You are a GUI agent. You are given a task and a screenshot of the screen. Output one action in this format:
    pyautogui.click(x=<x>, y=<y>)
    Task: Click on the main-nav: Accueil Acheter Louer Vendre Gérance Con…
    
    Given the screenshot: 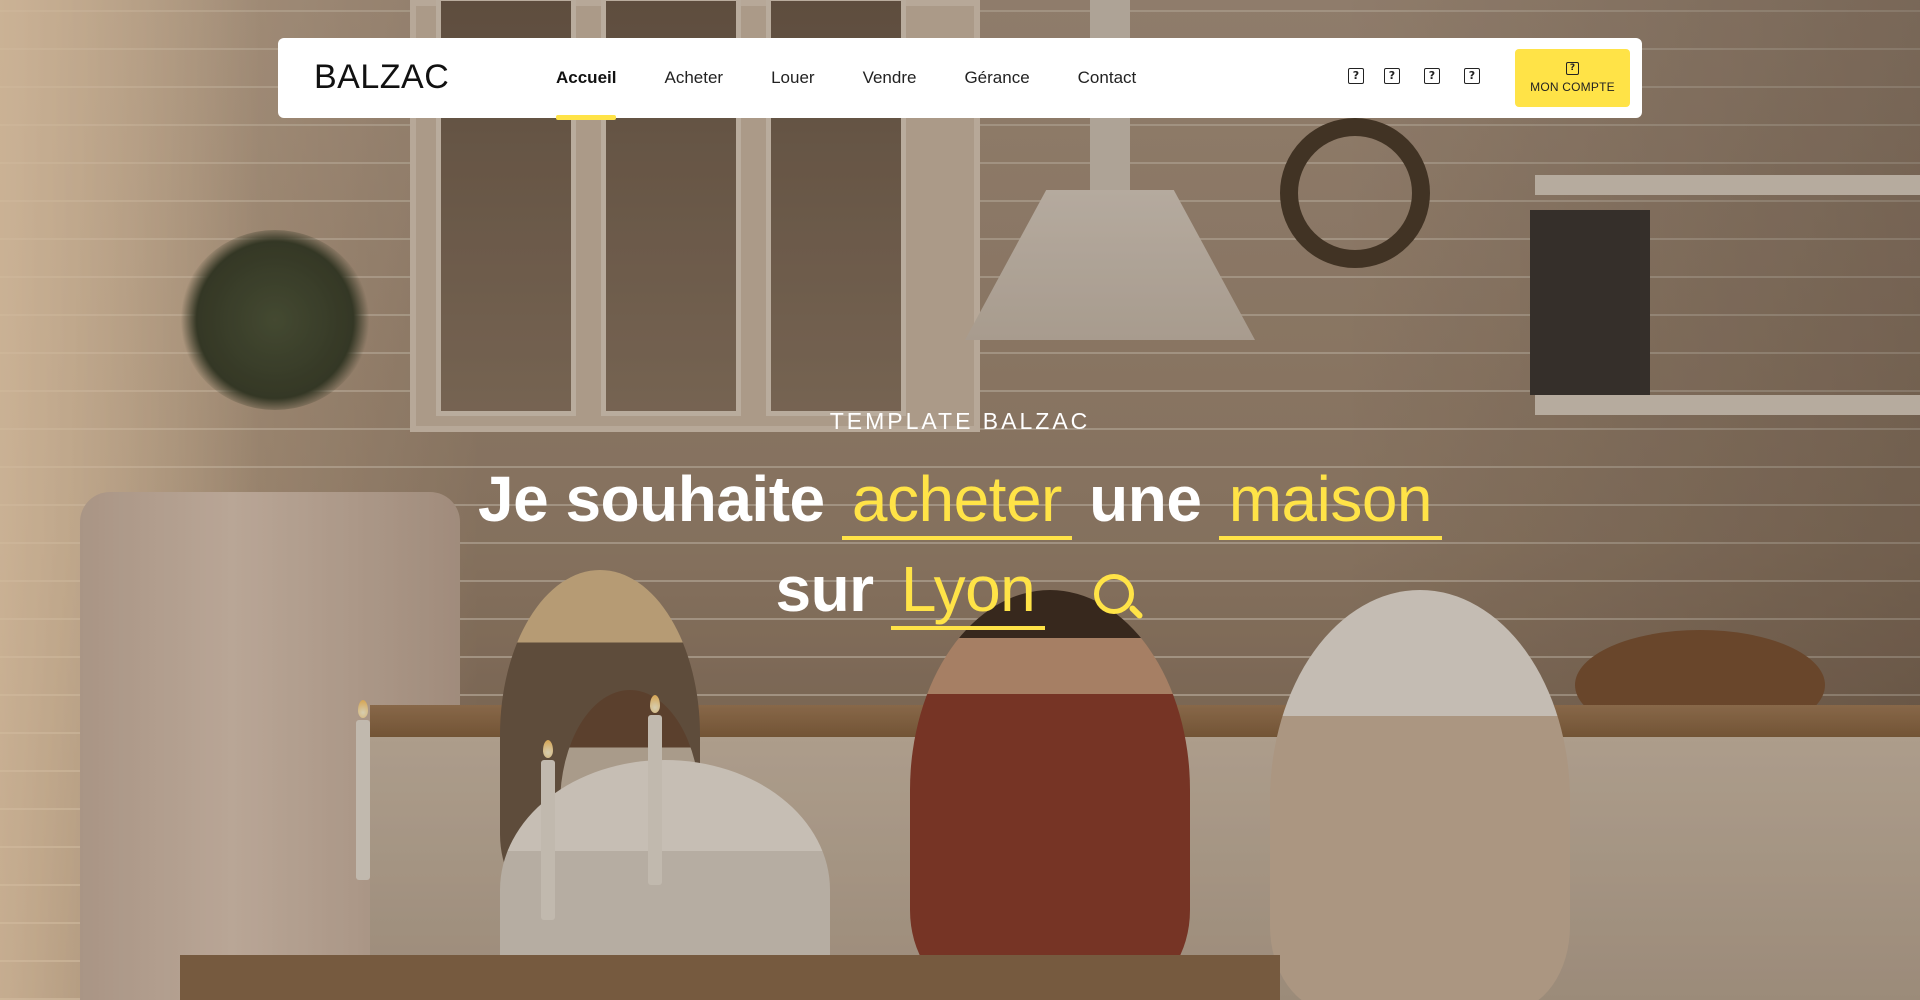 What is the action you would take?
    pyautogui.click(x=870, y=79)
    